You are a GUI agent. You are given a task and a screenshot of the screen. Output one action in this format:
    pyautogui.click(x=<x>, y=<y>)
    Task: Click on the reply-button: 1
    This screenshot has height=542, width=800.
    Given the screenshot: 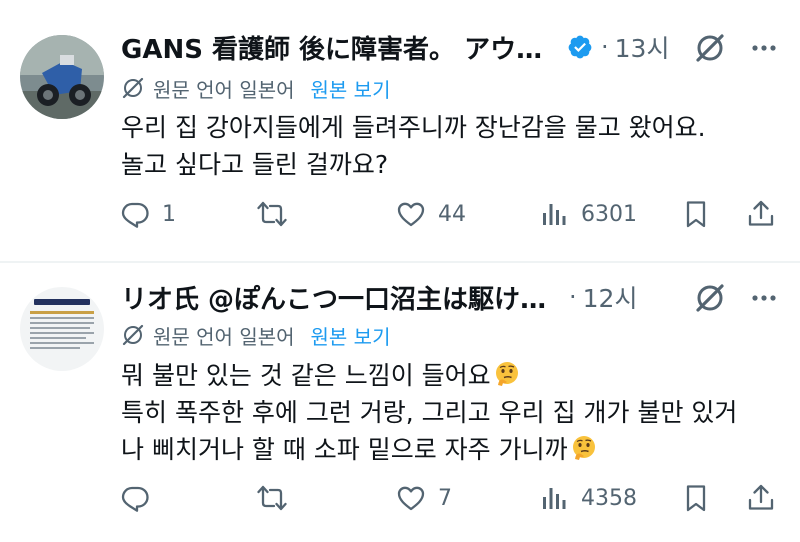 What is the action you would take?
    pyautogui.click(x=148, y=214)
    